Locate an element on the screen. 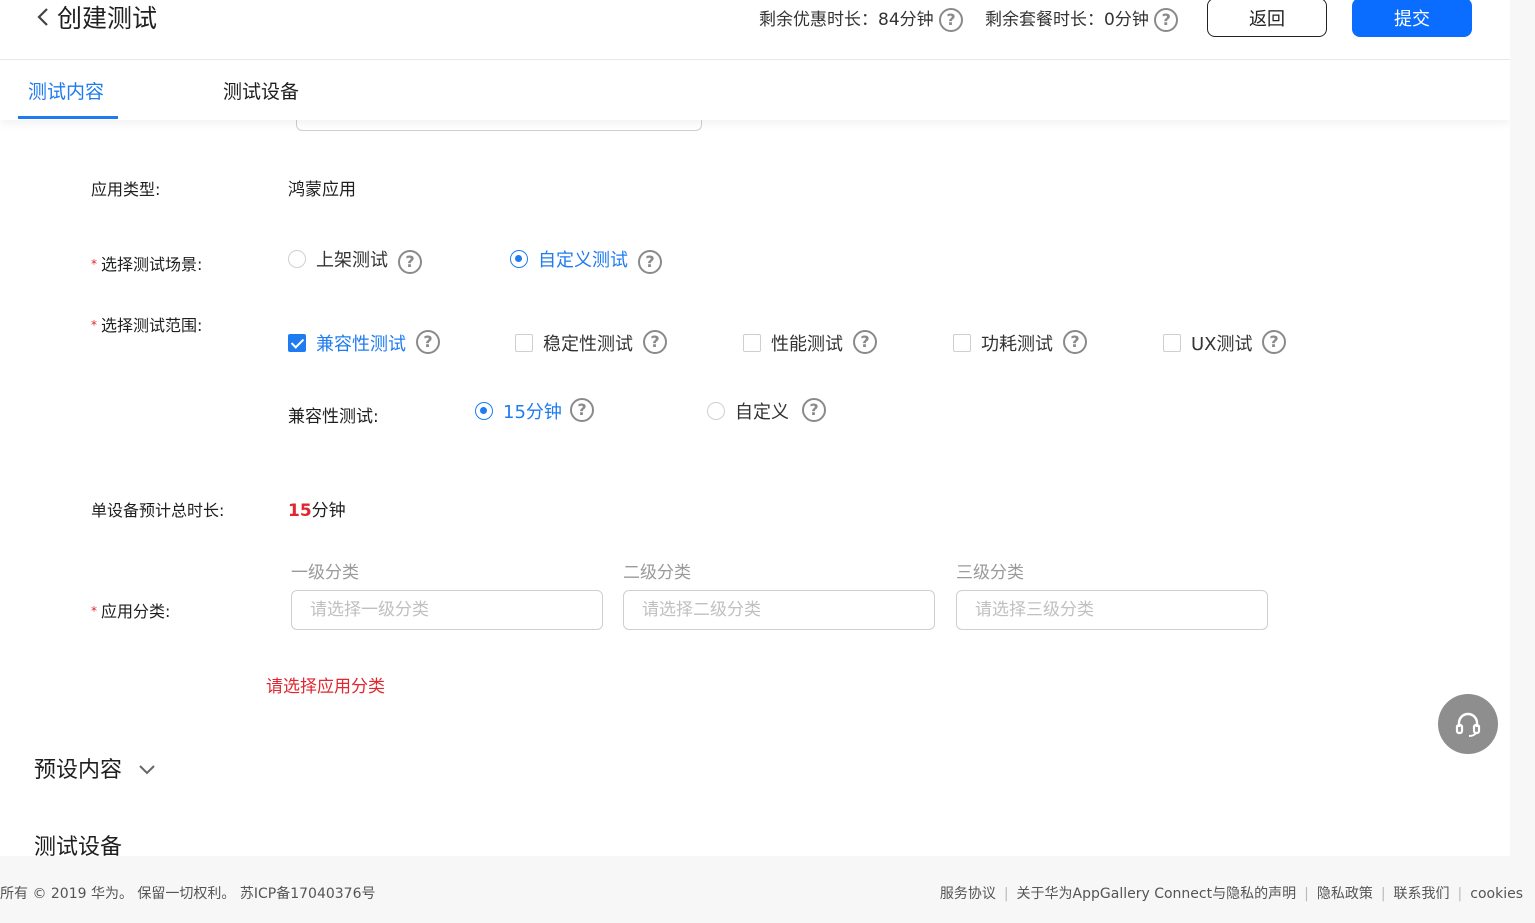 The height and width of the screenshot is (923, 1535). back-chevron-icon is located at coordinates (43, 17).